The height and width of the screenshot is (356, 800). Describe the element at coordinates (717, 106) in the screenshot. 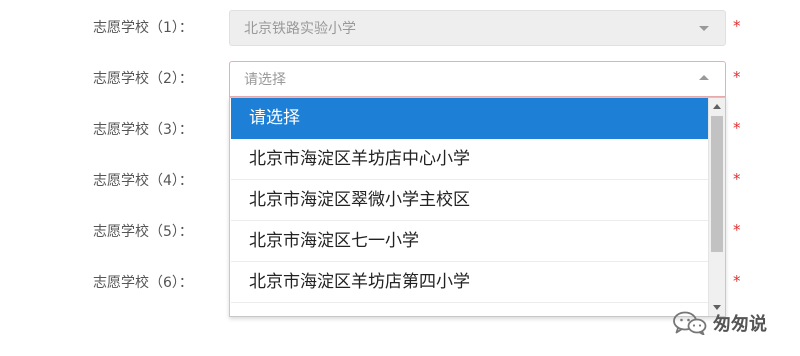

I see `scroll-up-icon` at that location.